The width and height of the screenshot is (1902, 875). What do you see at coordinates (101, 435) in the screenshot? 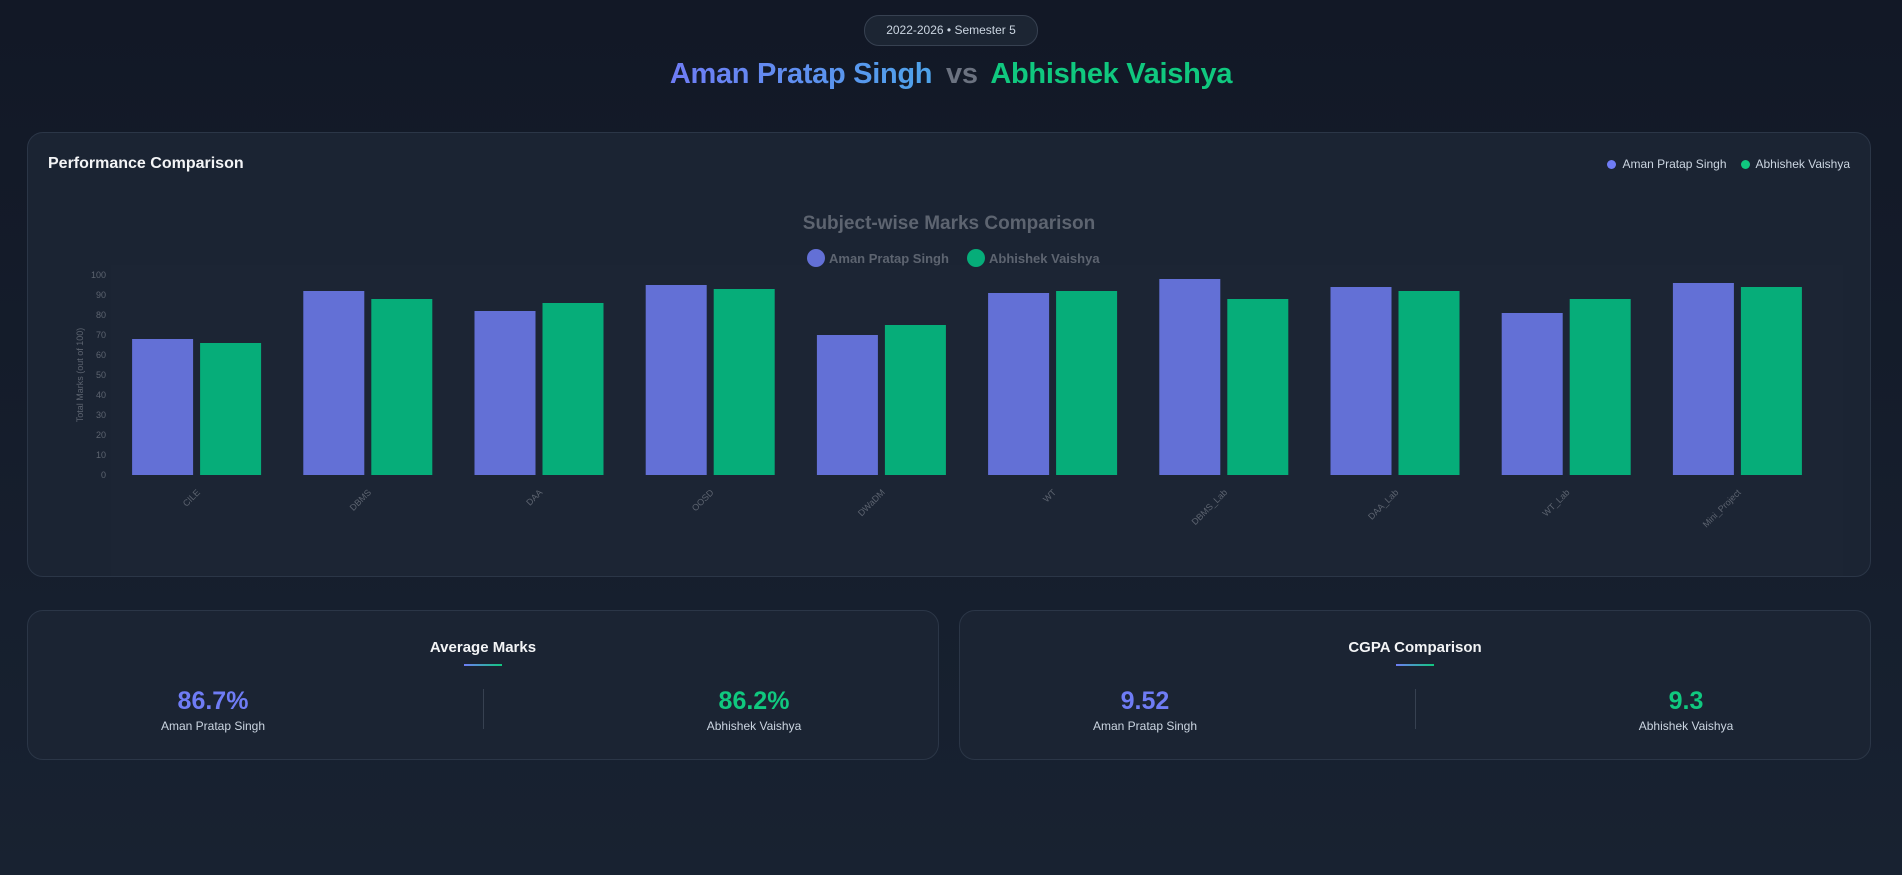
I see `y-tick-label: 20` at bounding box center [101, 435].